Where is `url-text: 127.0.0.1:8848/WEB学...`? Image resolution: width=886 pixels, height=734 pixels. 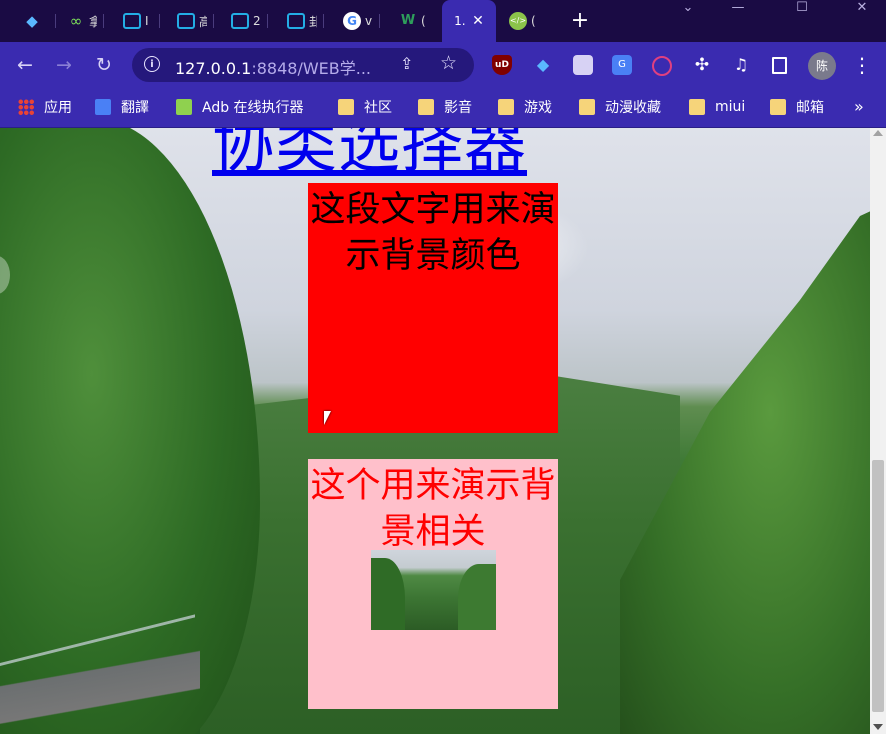
url-text: 127.0.0.1:8848/WEB学... is located at coordinates (285, 67).